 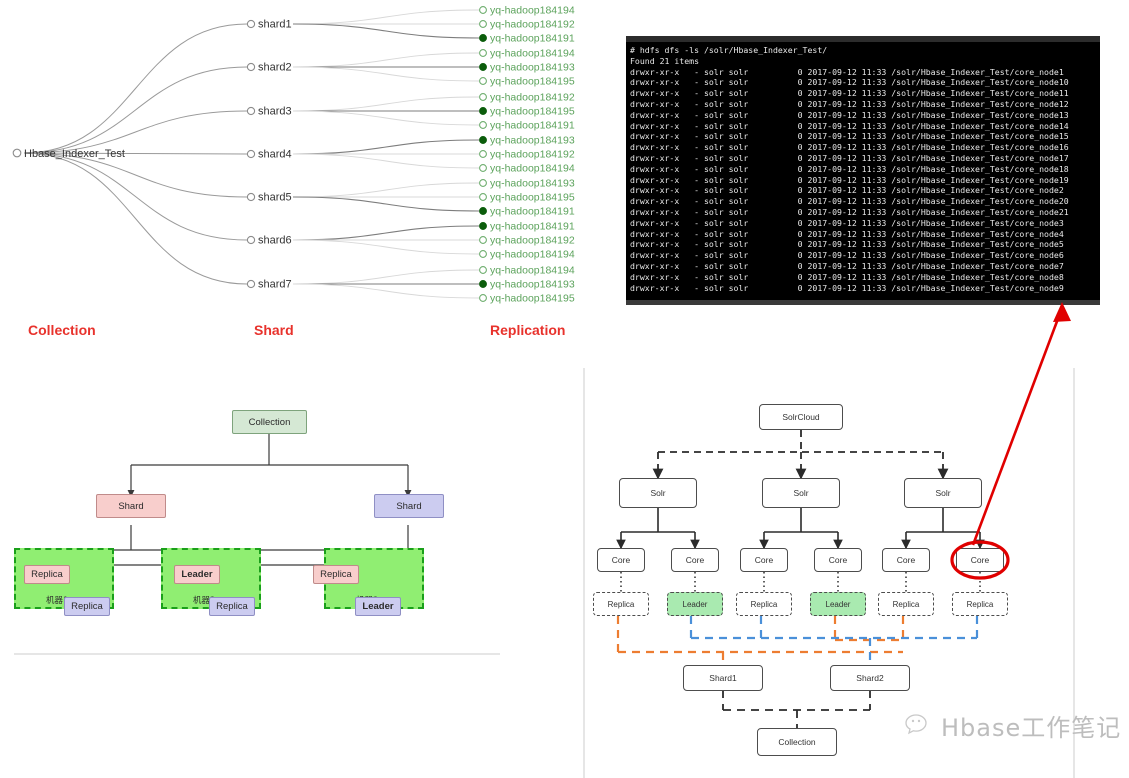 What do you see at coordinates (658, 493) in the screenshot?
I see `solr-box-1: Solr` at bounding box center [658, 493].